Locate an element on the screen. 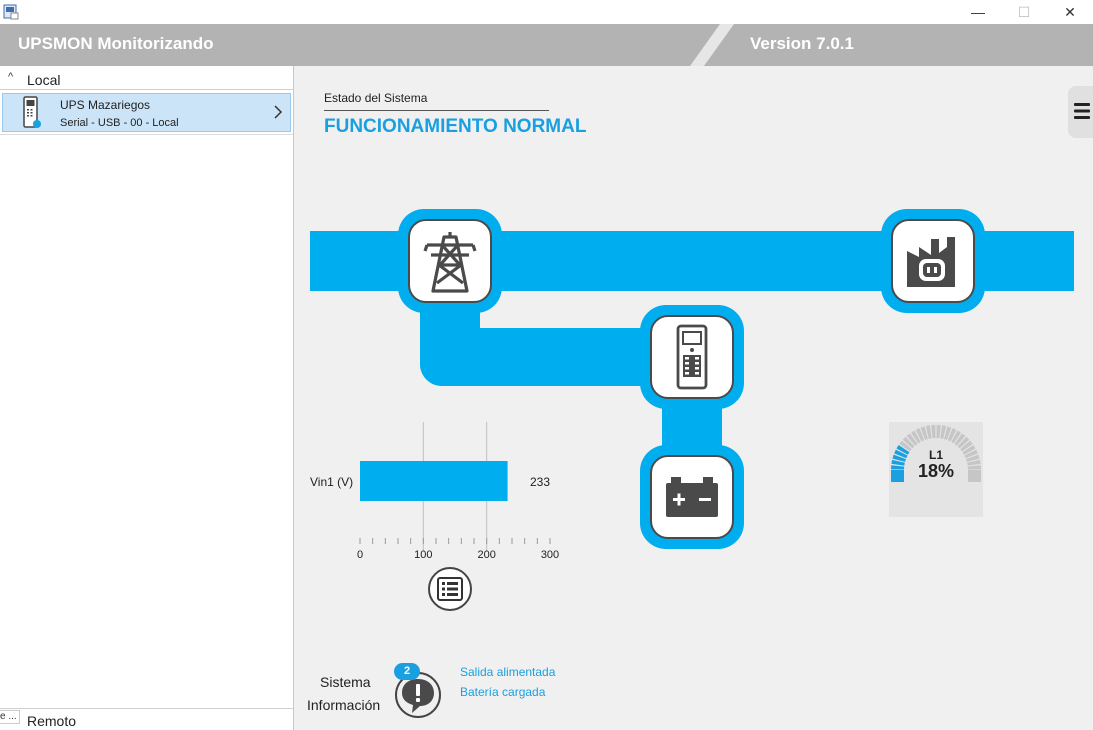  close-button: ✕ is located at coordinates (1070, 12).